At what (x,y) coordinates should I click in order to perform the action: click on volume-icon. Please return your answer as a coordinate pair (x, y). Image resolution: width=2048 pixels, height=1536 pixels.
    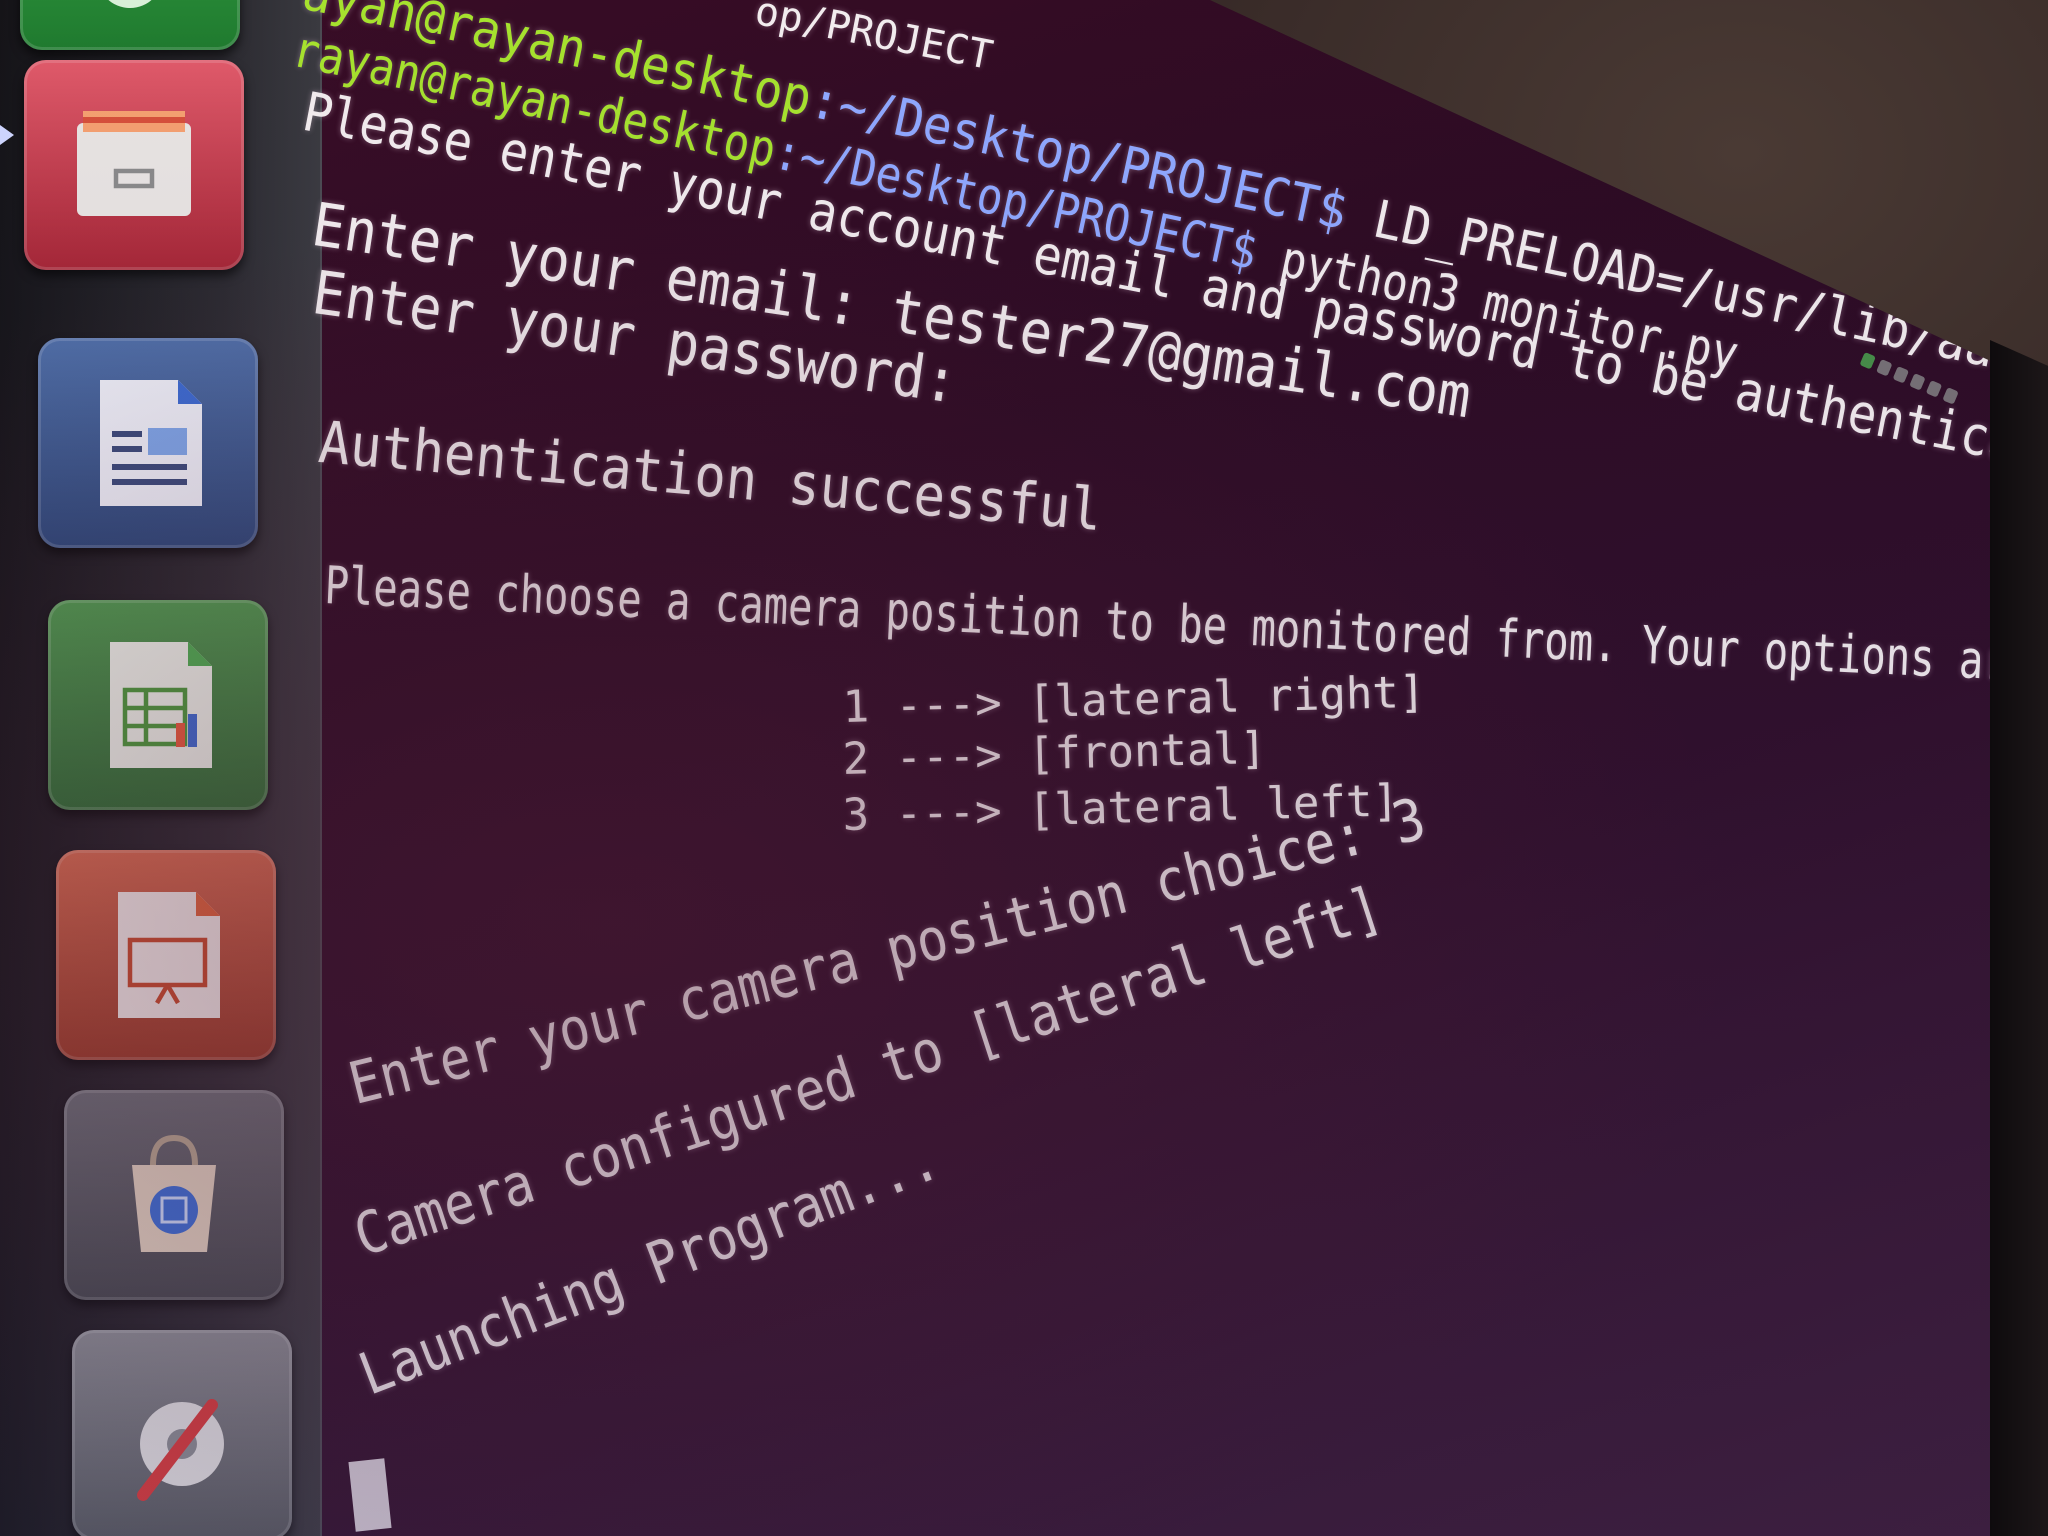
    Looking at the image, I should click on (1934, 389).